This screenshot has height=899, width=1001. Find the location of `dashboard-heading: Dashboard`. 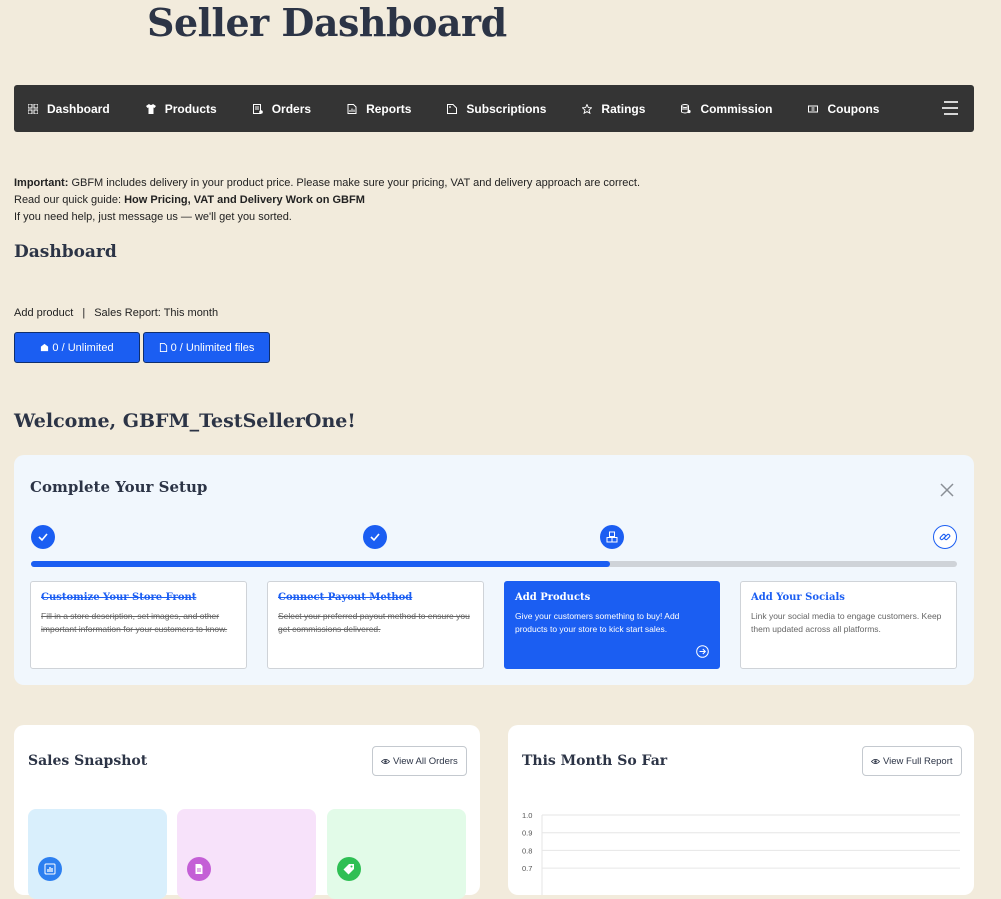

dashboard-heading: Dashboard is located at coordinates (65, 252).